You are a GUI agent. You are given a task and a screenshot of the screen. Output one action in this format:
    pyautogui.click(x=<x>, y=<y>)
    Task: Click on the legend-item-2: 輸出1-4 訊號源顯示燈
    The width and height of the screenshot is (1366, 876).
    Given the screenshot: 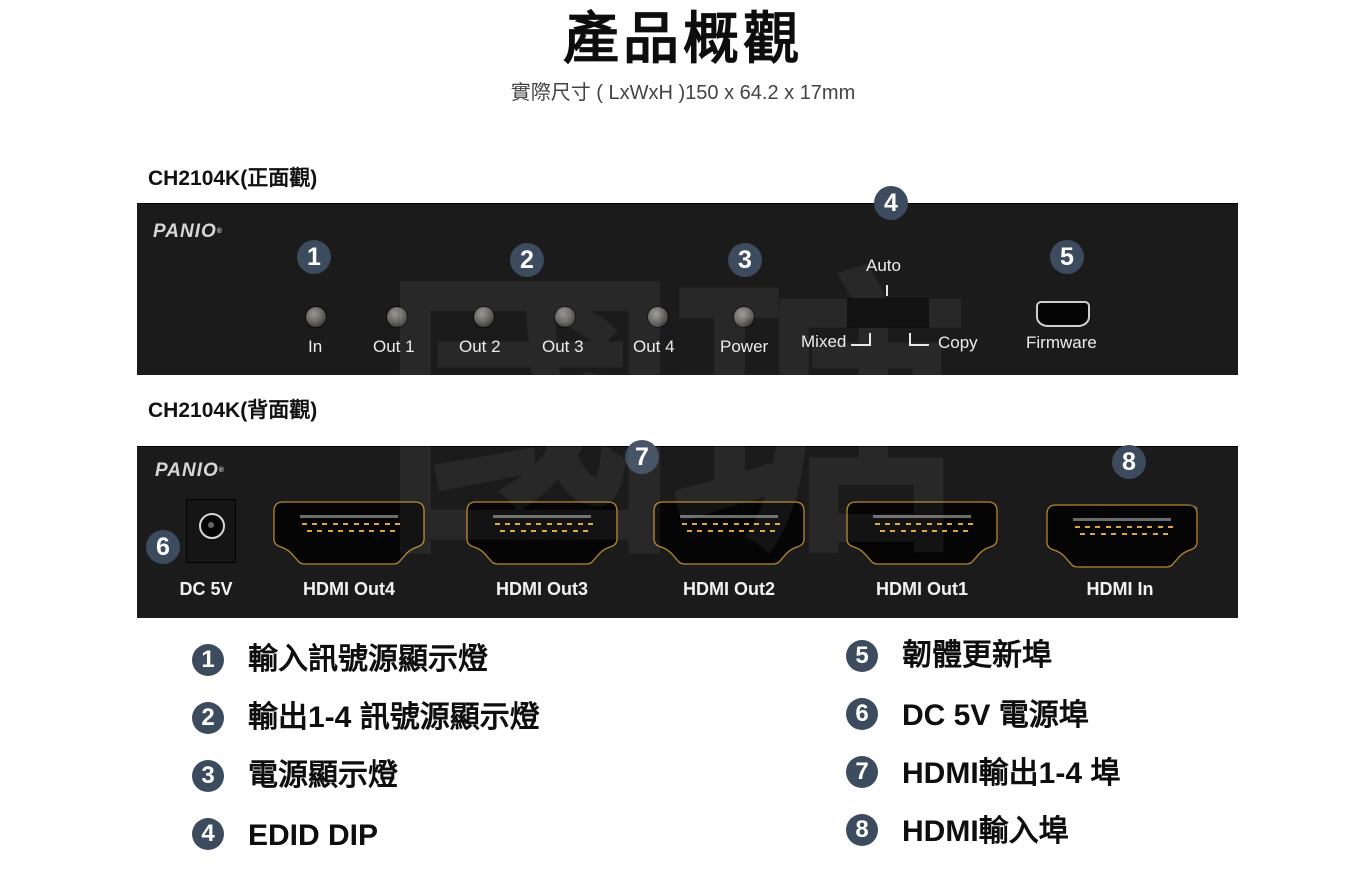 What is the action you would take?
    pyautogui.click(x=394, y=717)
    